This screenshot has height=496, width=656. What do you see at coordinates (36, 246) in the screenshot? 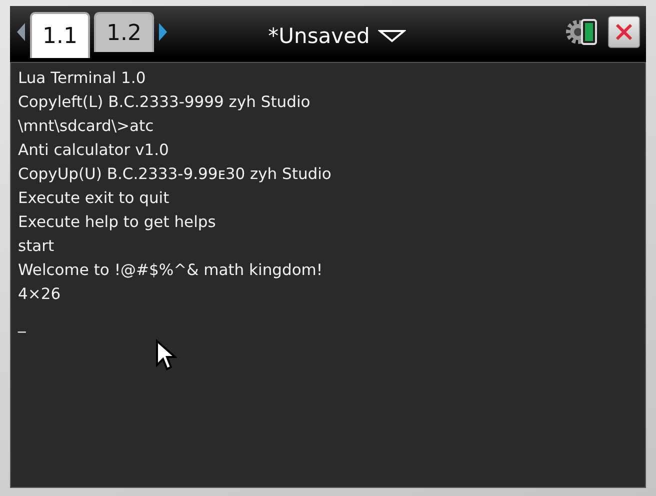
I see `terminal-line: start` at bounding box center [36, 246].